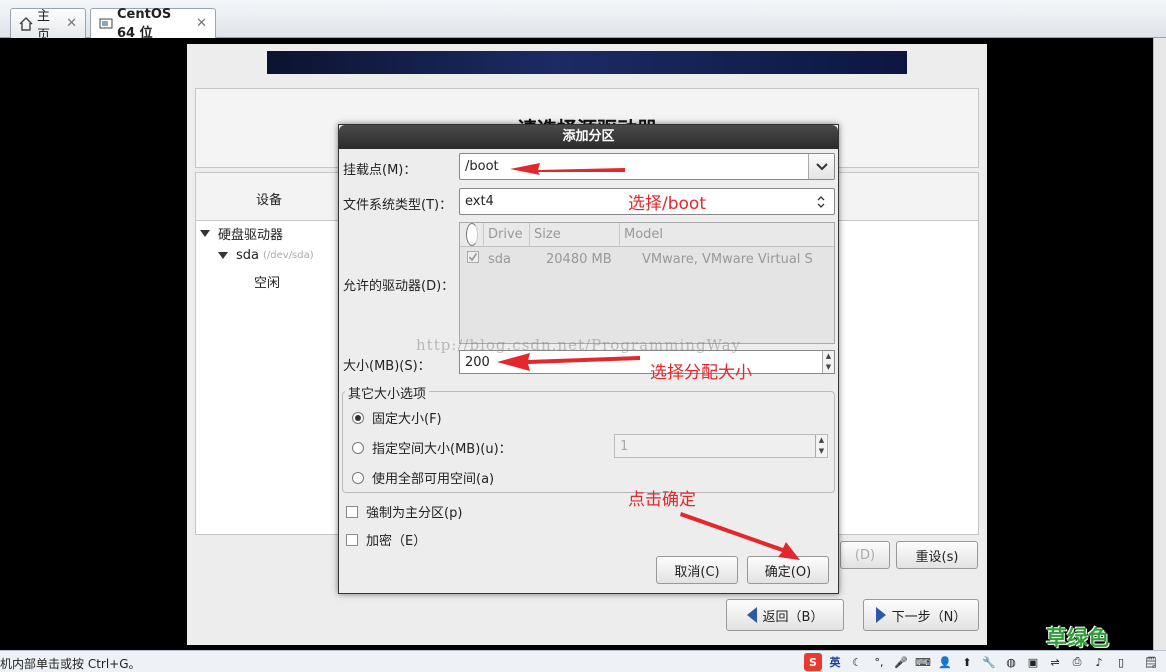 The height and width of the screenshot is (672, 1166). I want to click on arrow-to-ok, so click(740, 536).